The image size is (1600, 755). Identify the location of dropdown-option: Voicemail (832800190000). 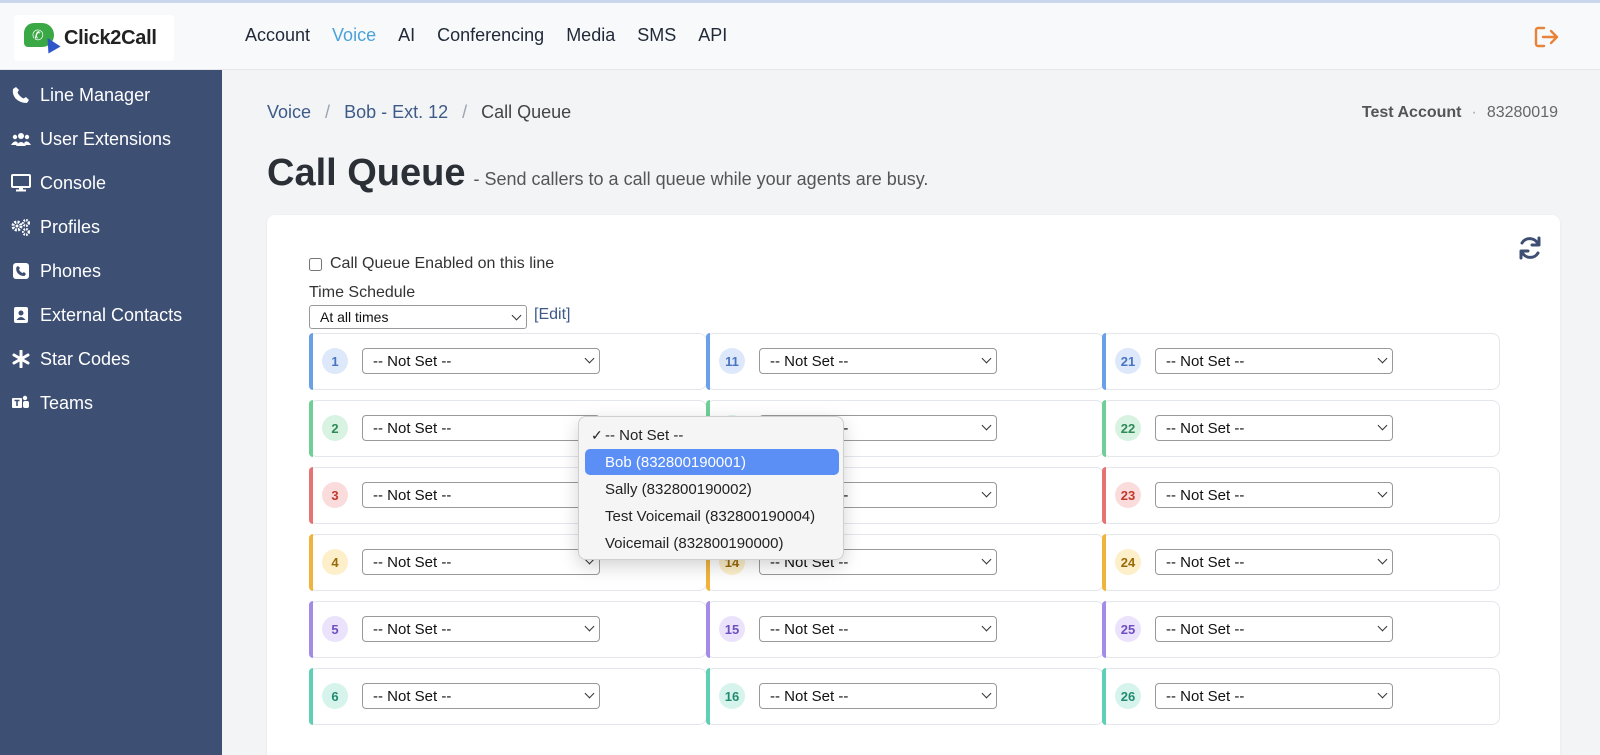
(712, 543).